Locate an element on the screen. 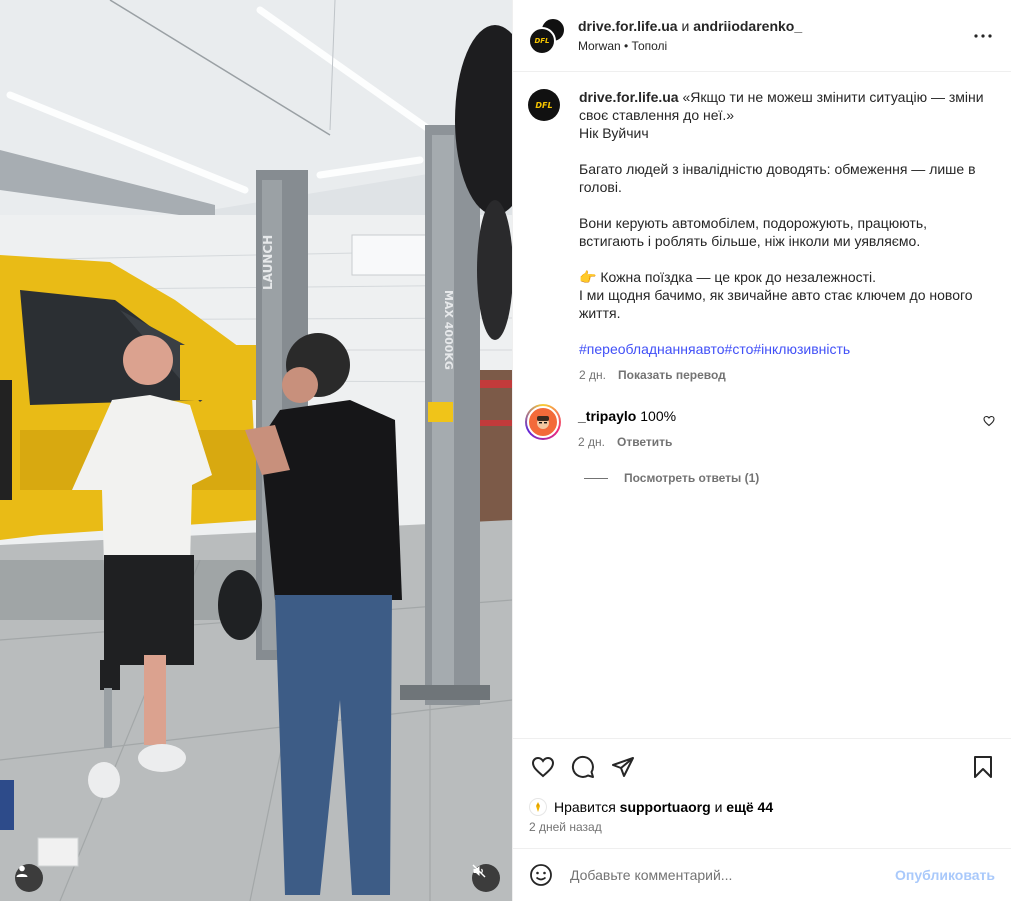 The width and height of the screenshot is (1011, 901). location-audio: Morwan • Тополі is located at coordinates (774, 46).